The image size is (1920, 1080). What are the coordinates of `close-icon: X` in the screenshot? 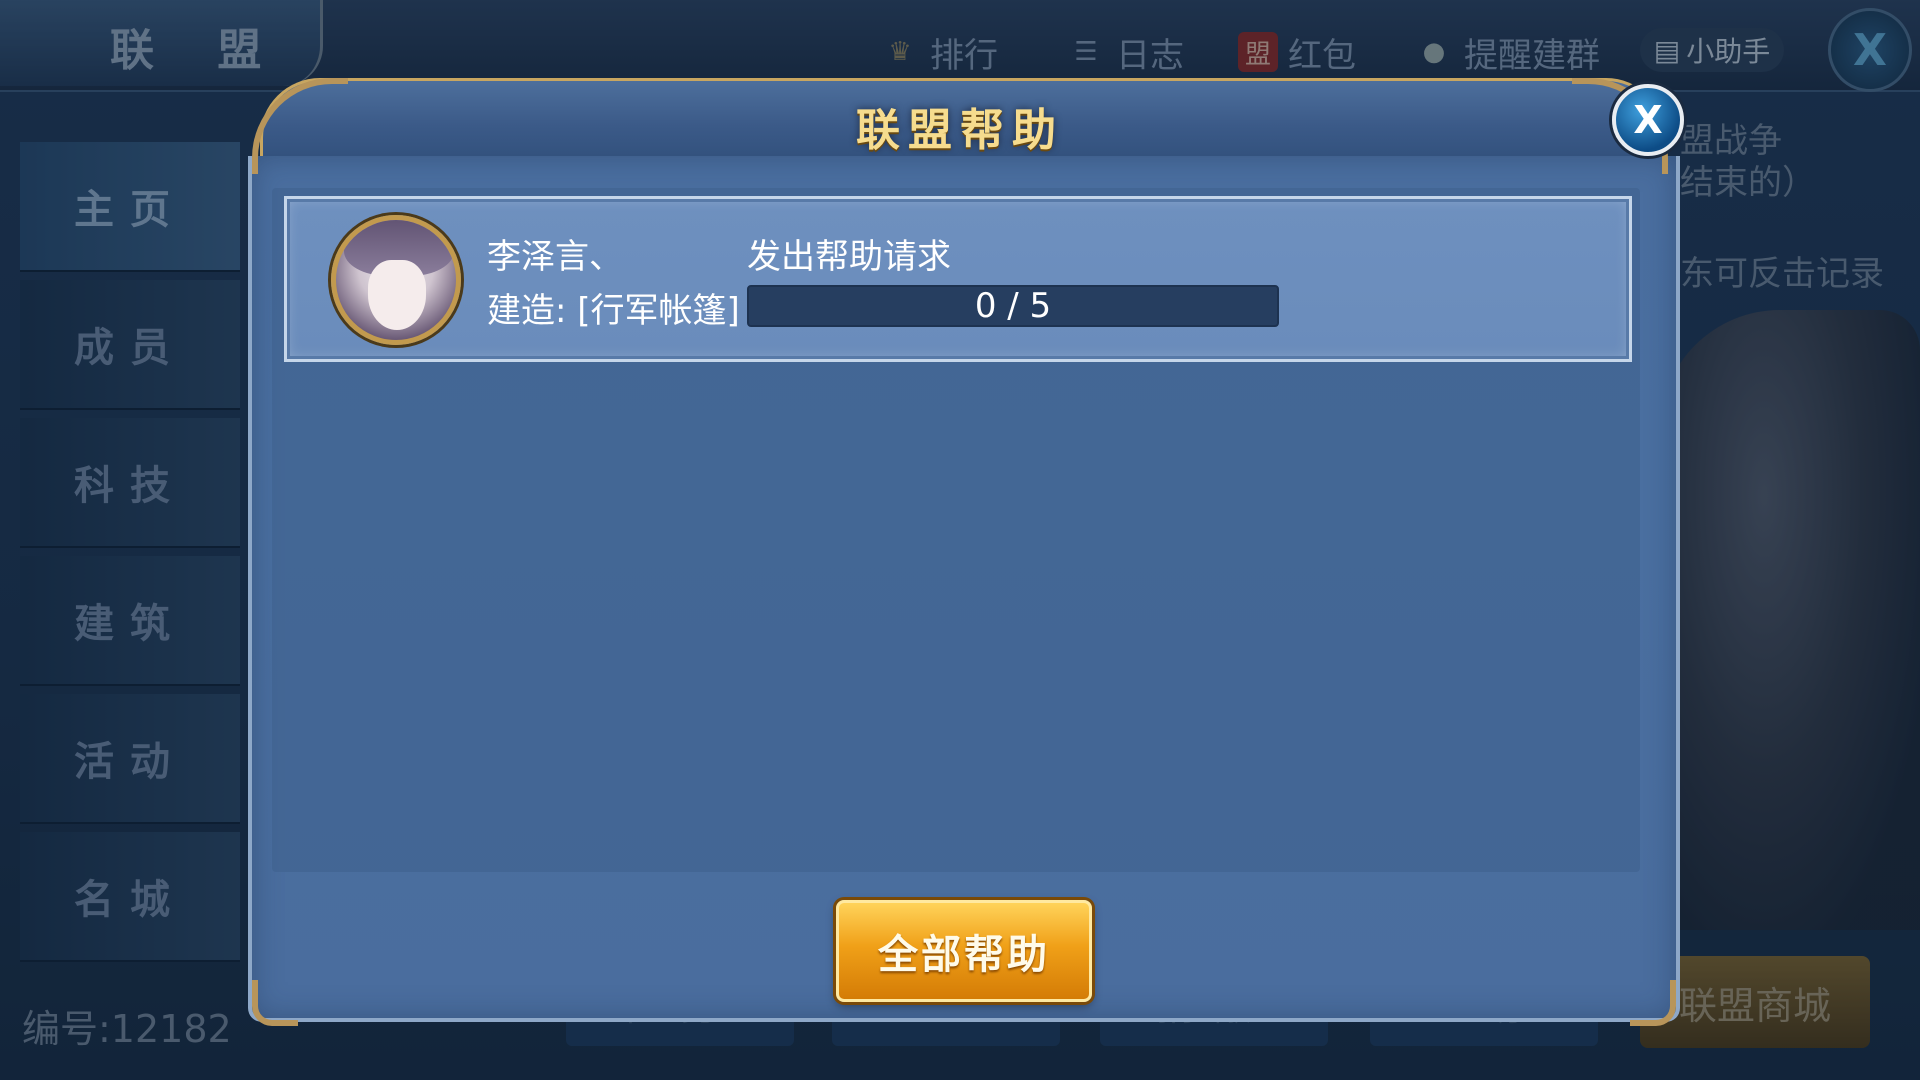 It's located at (1648, 120).